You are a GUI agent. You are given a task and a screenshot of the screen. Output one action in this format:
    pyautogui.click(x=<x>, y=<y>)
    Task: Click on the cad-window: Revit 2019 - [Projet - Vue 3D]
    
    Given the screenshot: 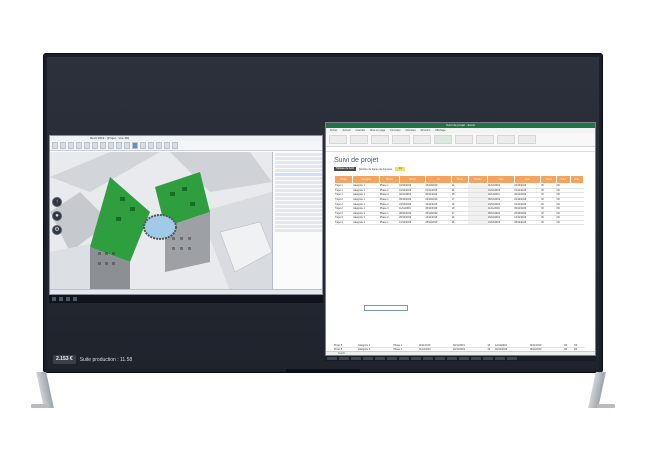 What is the action you would take?
    pyautogui.click(x=186, y=215)
    